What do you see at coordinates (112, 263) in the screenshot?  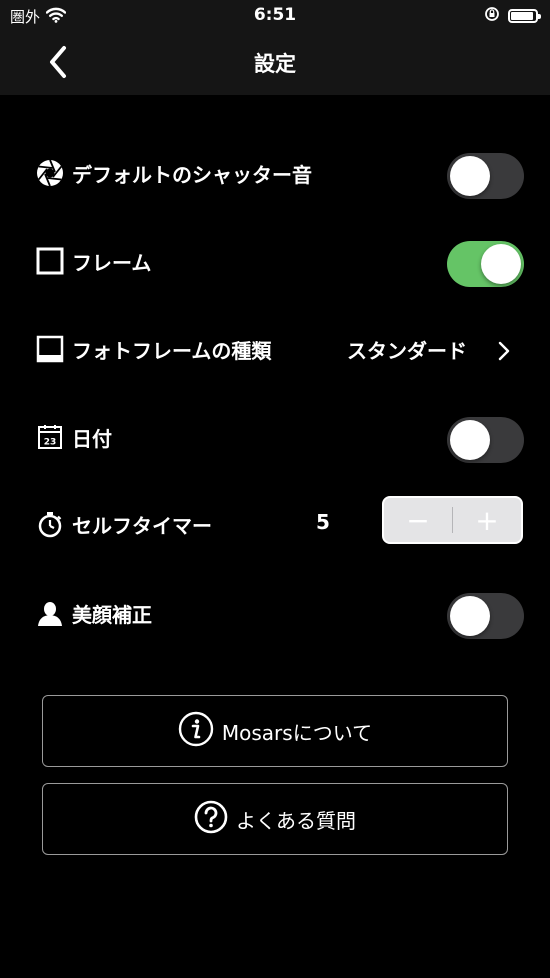 I see `frame-label: フレーム` at bounding box center [112, 263].